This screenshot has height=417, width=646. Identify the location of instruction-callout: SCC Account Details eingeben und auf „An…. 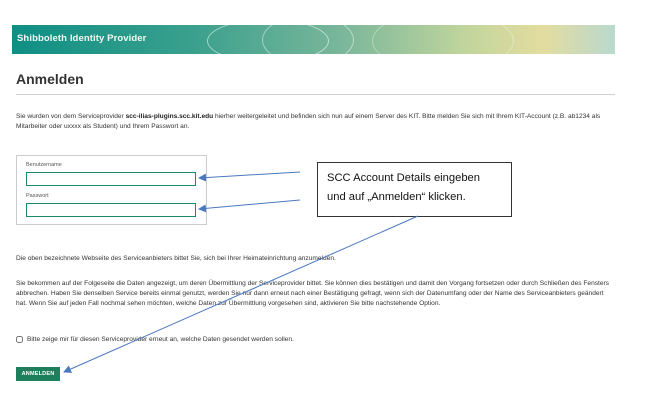
(414, 189).